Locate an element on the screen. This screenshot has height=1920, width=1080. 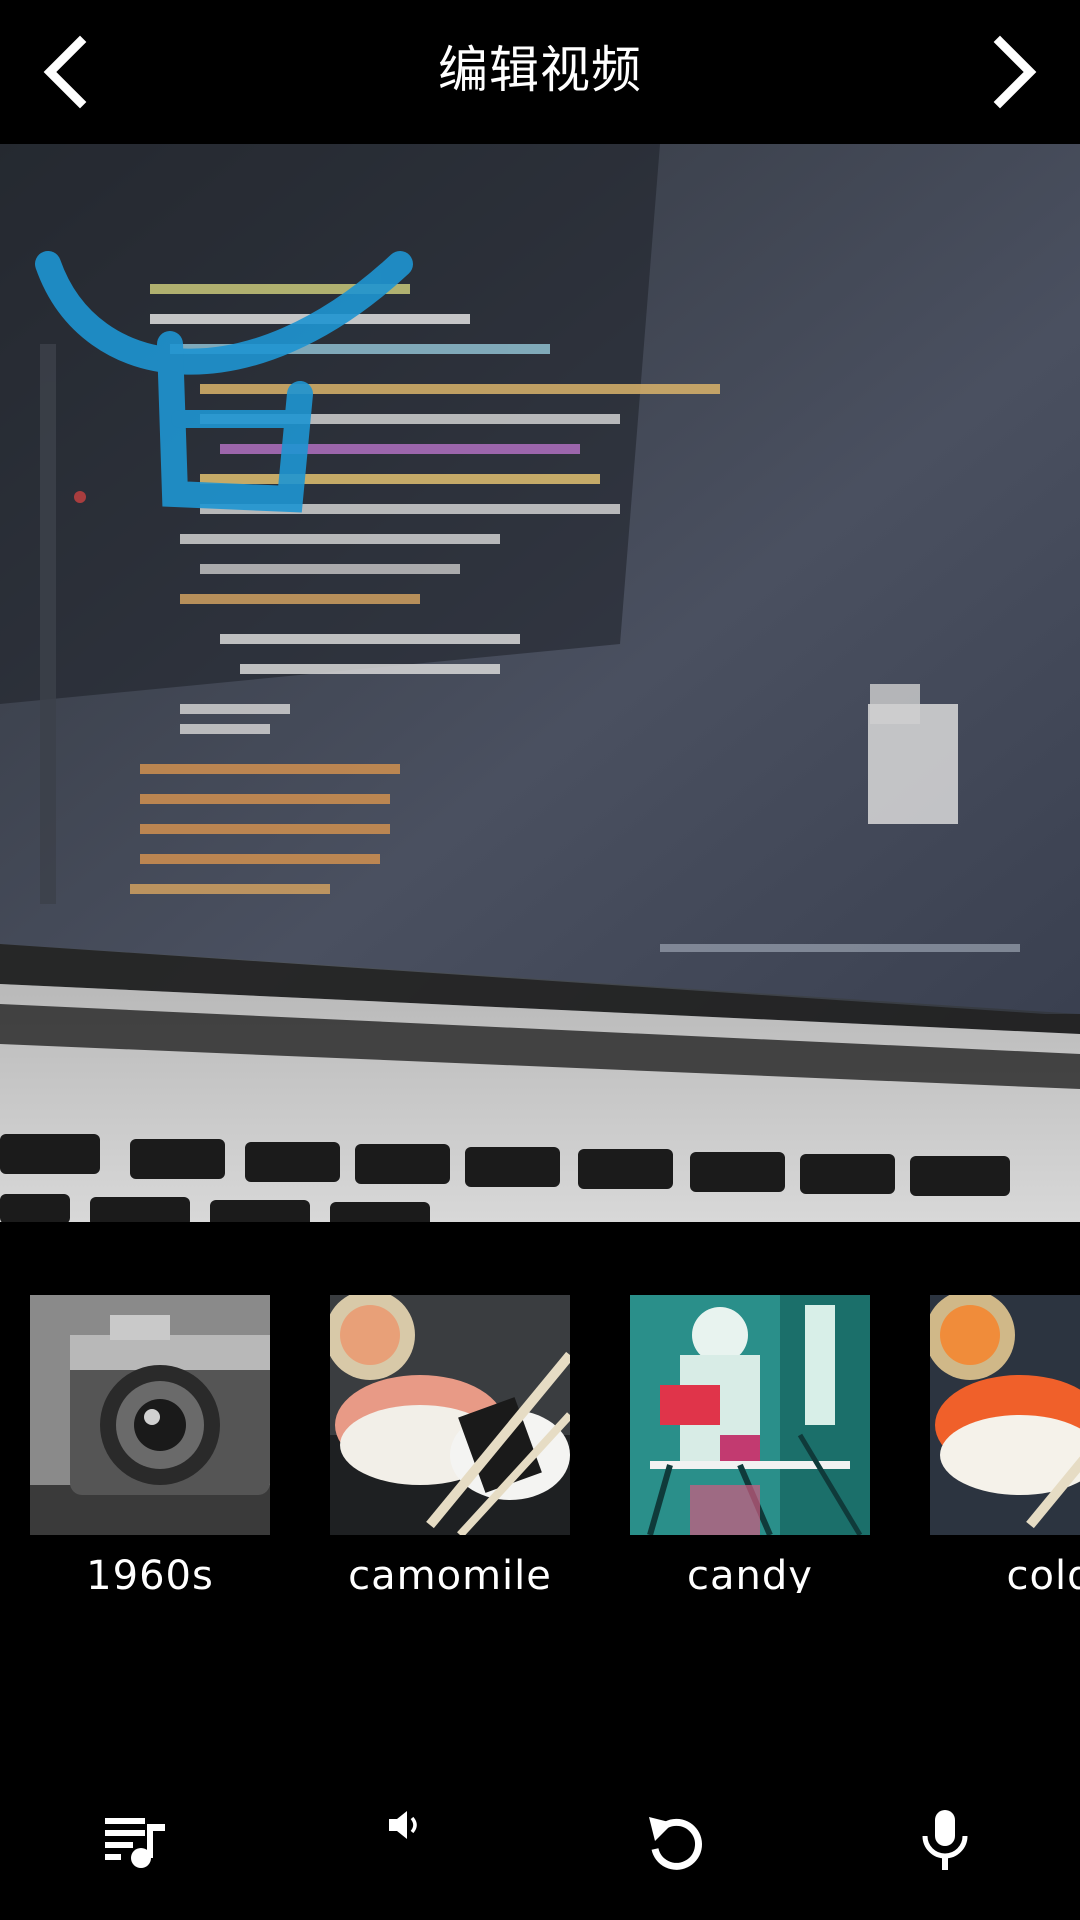
record-voice-button is located at coordinates (945, 1841).